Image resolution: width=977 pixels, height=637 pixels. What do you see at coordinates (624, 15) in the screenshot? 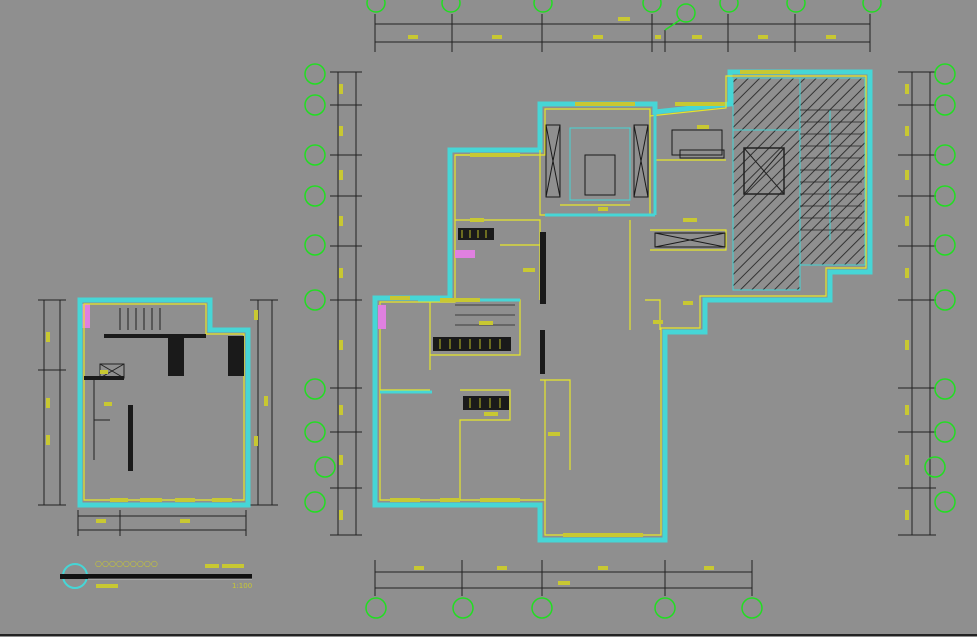
I see `top-axis-bubbles` at bounding box center [624, 15].